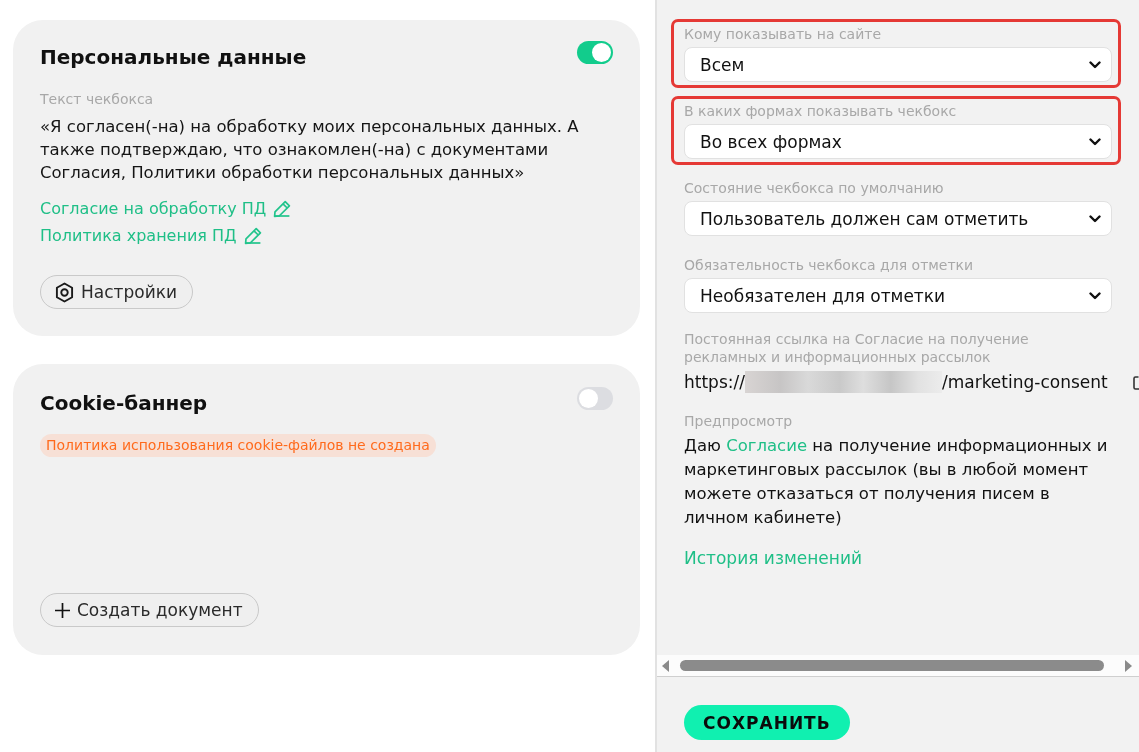  What do you see at coordinates (1024, 382) in the screenshot?
I see `url-text: /marketing-consent` at bounding box center [1024, 382].